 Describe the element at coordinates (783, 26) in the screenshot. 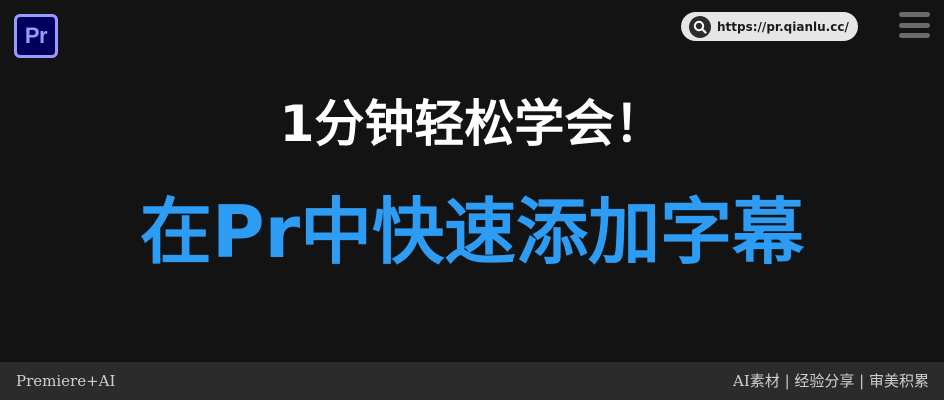

I see `url-text: https://pr.qianlu.cc/` at that location.